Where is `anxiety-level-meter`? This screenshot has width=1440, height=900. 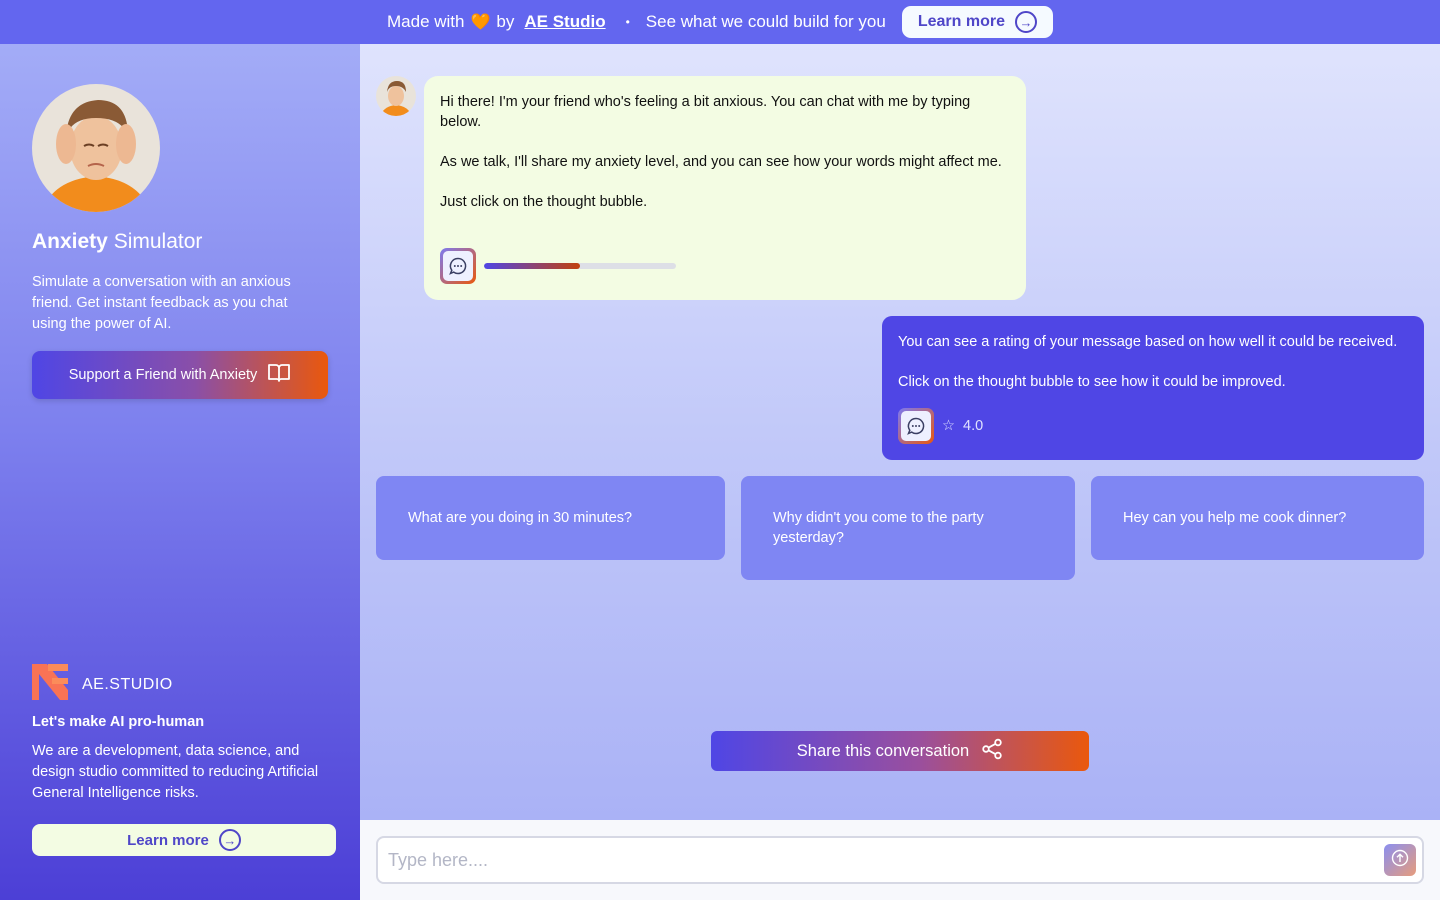 anxiety-level-meter is located at coordinates (580, 266).